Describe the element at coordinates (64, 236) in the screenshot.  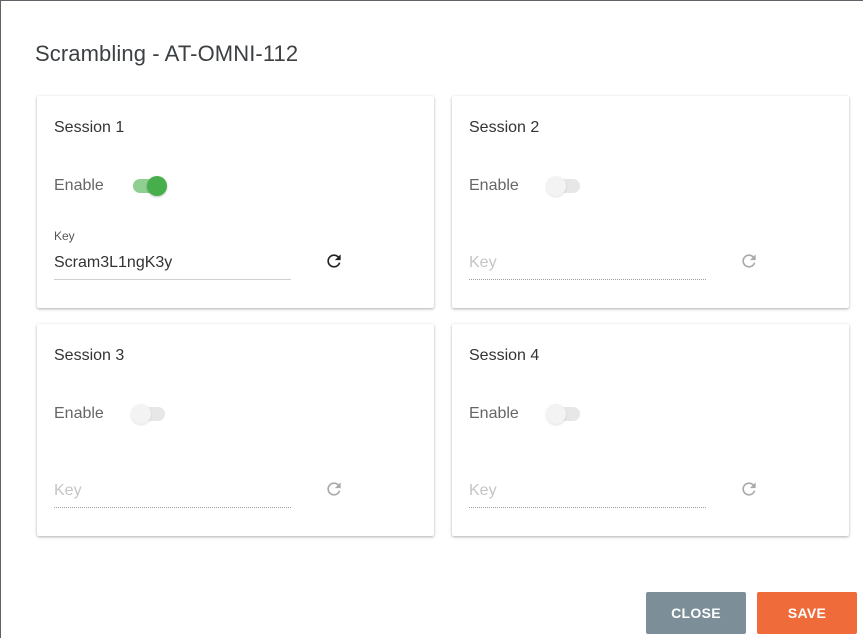
I see `key-label: Key` at that location.